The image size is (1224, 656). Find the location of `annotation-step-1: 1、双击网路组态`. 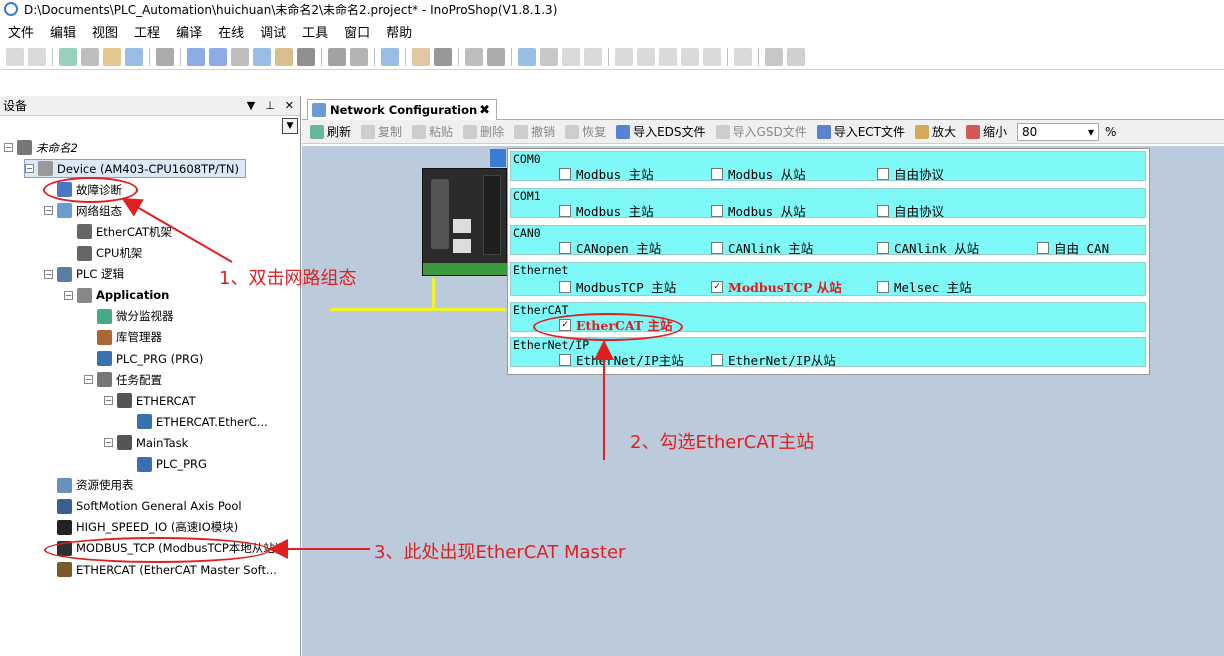

annotation-step-1: 1、双击网路组态 is located at coordinates (288, 278).